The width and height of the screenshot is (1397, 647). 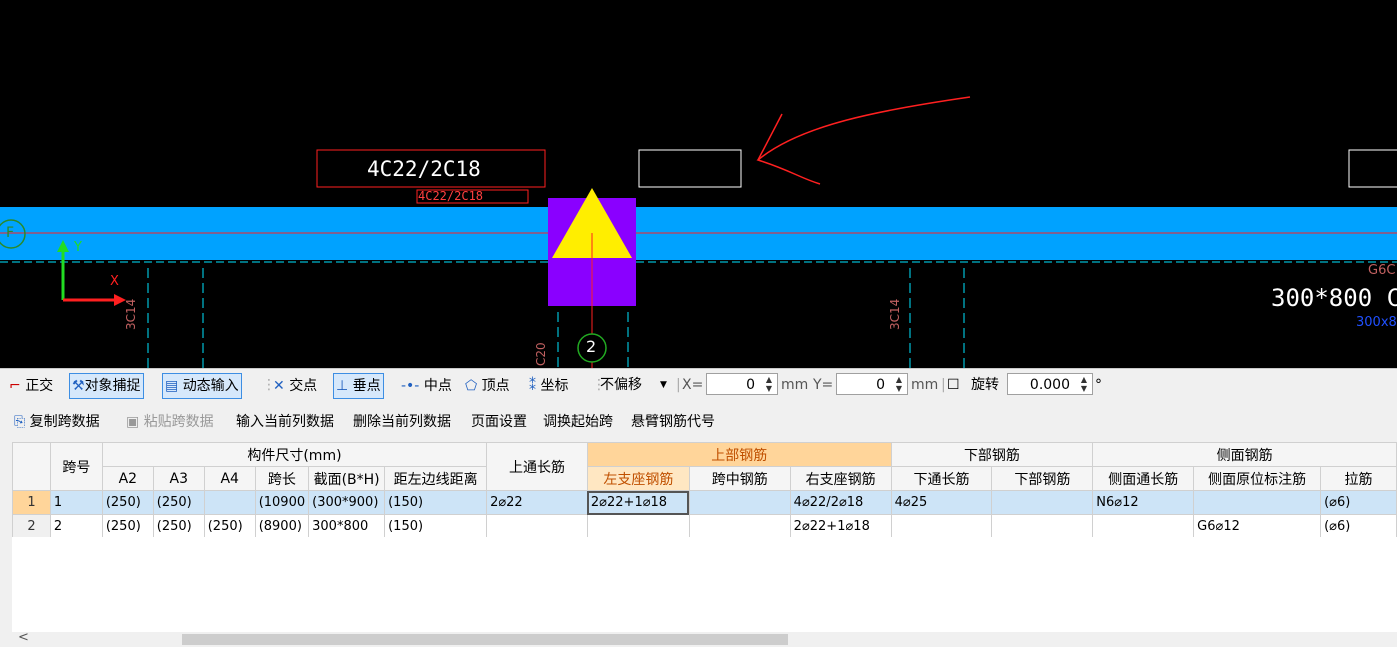 What do you see at coordinates (1084, 384) in the screenshot?
I see `rotate-spinner: ▲ ▼` at bounding box center [1084, 384].